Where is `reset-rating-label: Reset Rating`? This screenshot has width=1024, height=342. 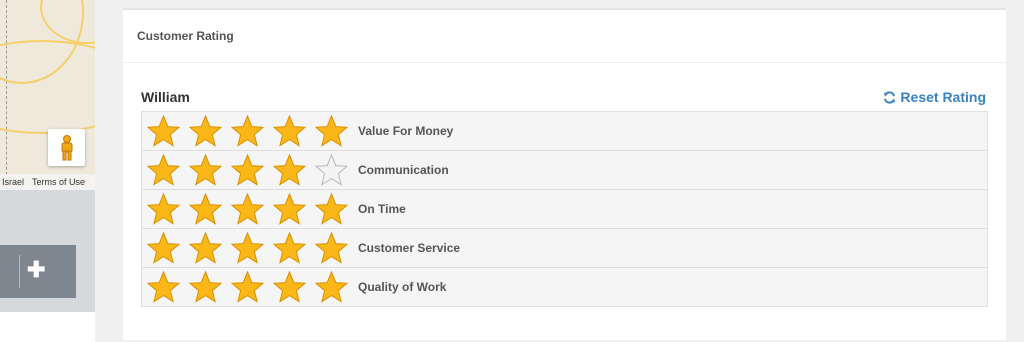
reset-rating-label: Reset Rating is located at coordinates (943, 97).